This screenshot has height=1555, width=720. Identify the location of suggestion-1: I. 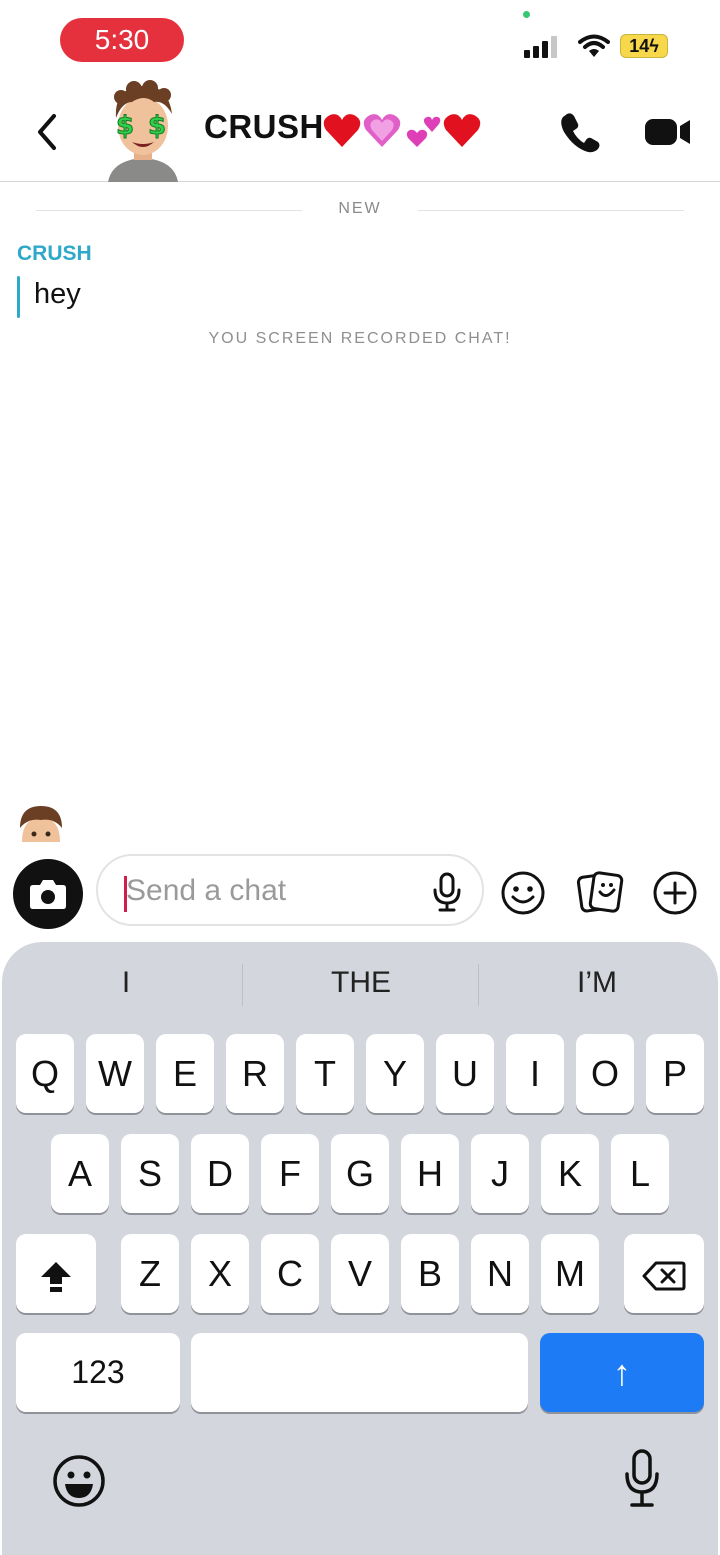
(126, 983).